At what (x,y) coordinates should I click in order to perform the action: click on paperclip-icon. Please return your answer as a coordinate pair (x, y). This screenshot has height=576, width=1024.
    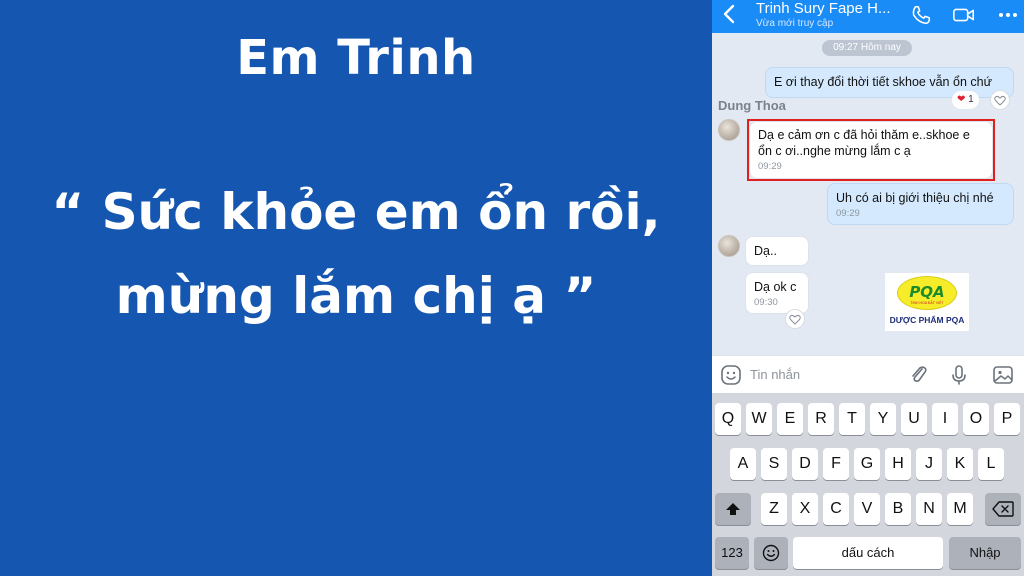
    Looking at the image, I should click on (919, 375).